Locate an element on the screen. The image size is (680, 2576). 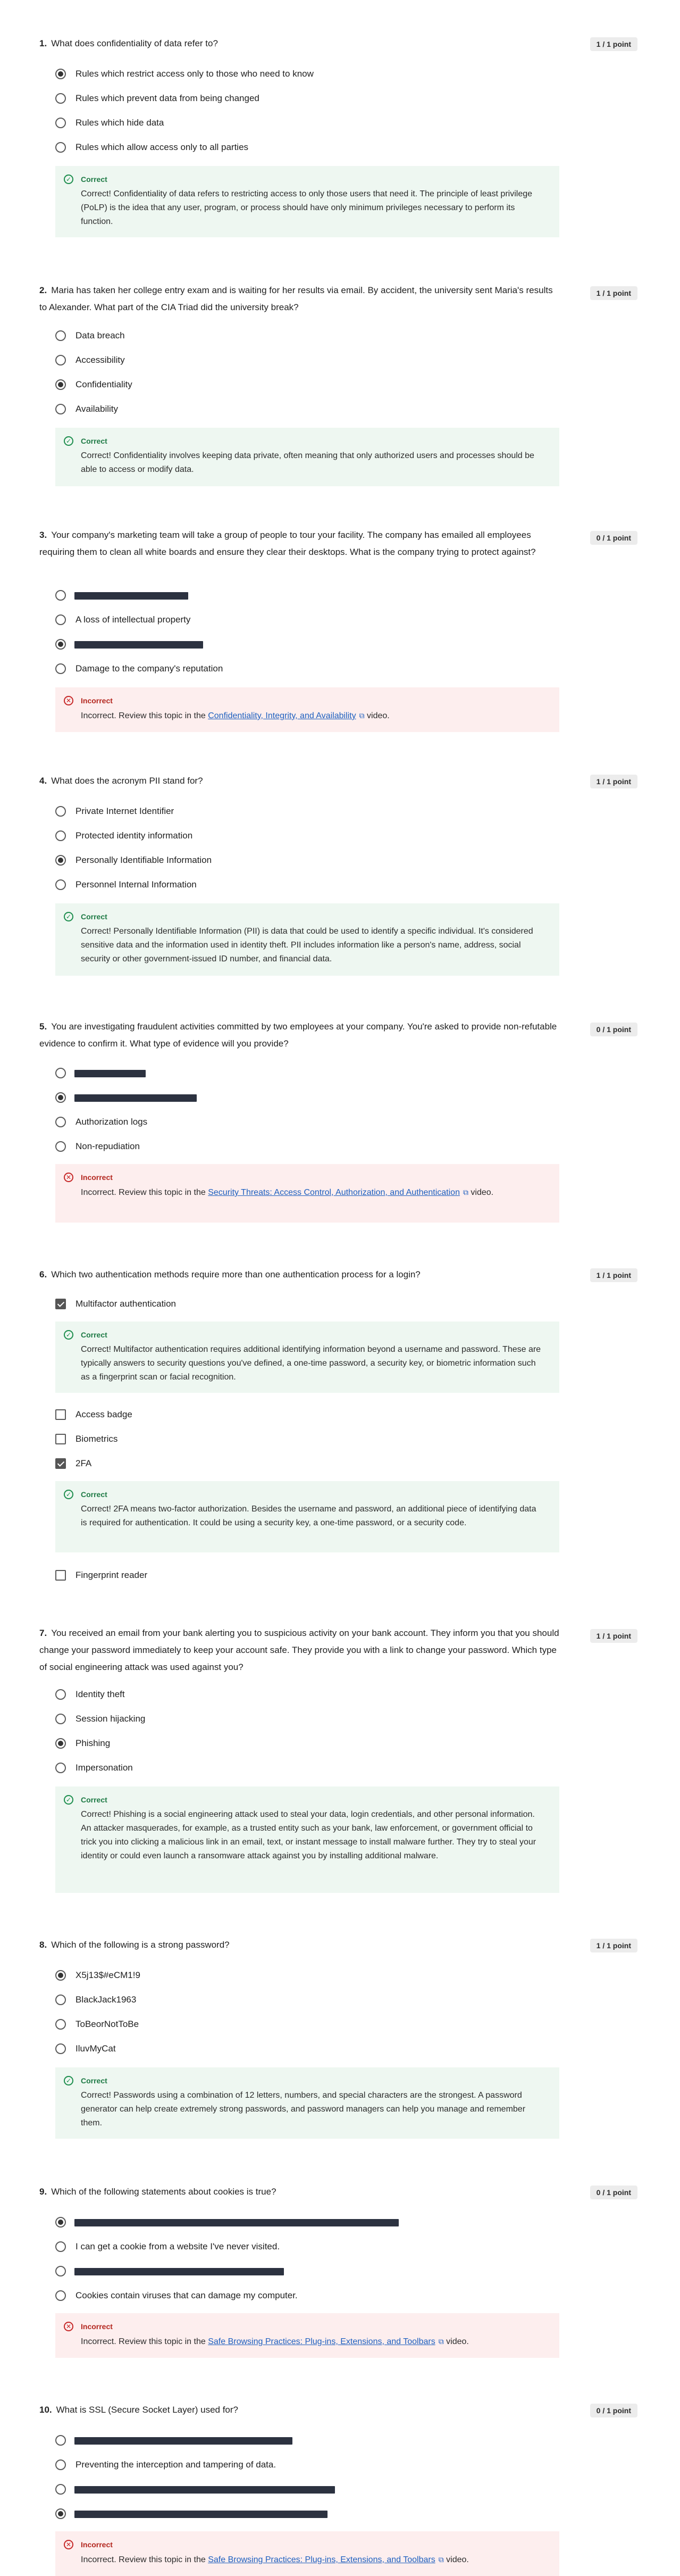
answer-option: A loss of intellectual property is located at coordinates (294, 621).